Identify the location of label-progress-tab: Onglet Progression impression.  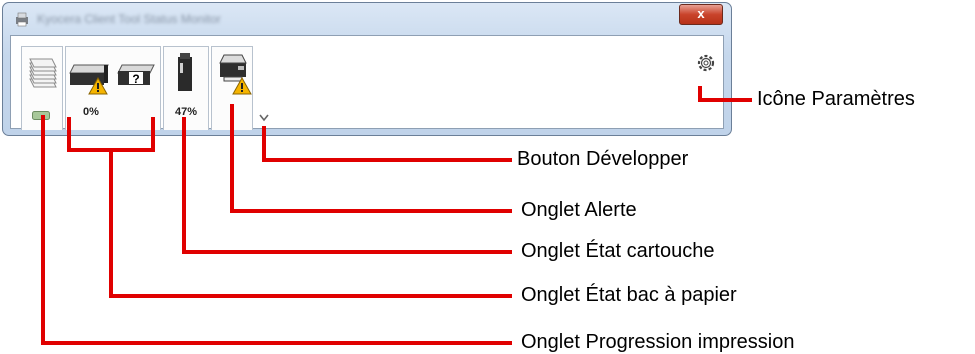
(658, 342).